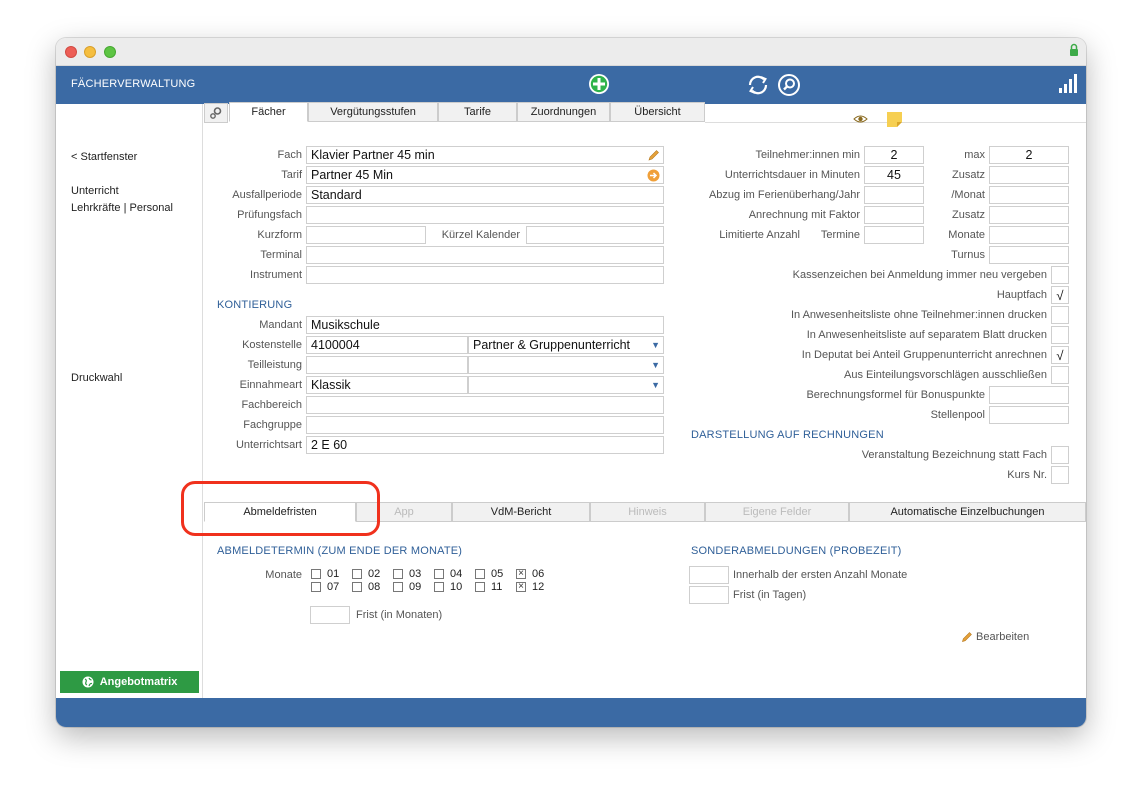  I want to click on max-input: 2, so click(1029, 155).